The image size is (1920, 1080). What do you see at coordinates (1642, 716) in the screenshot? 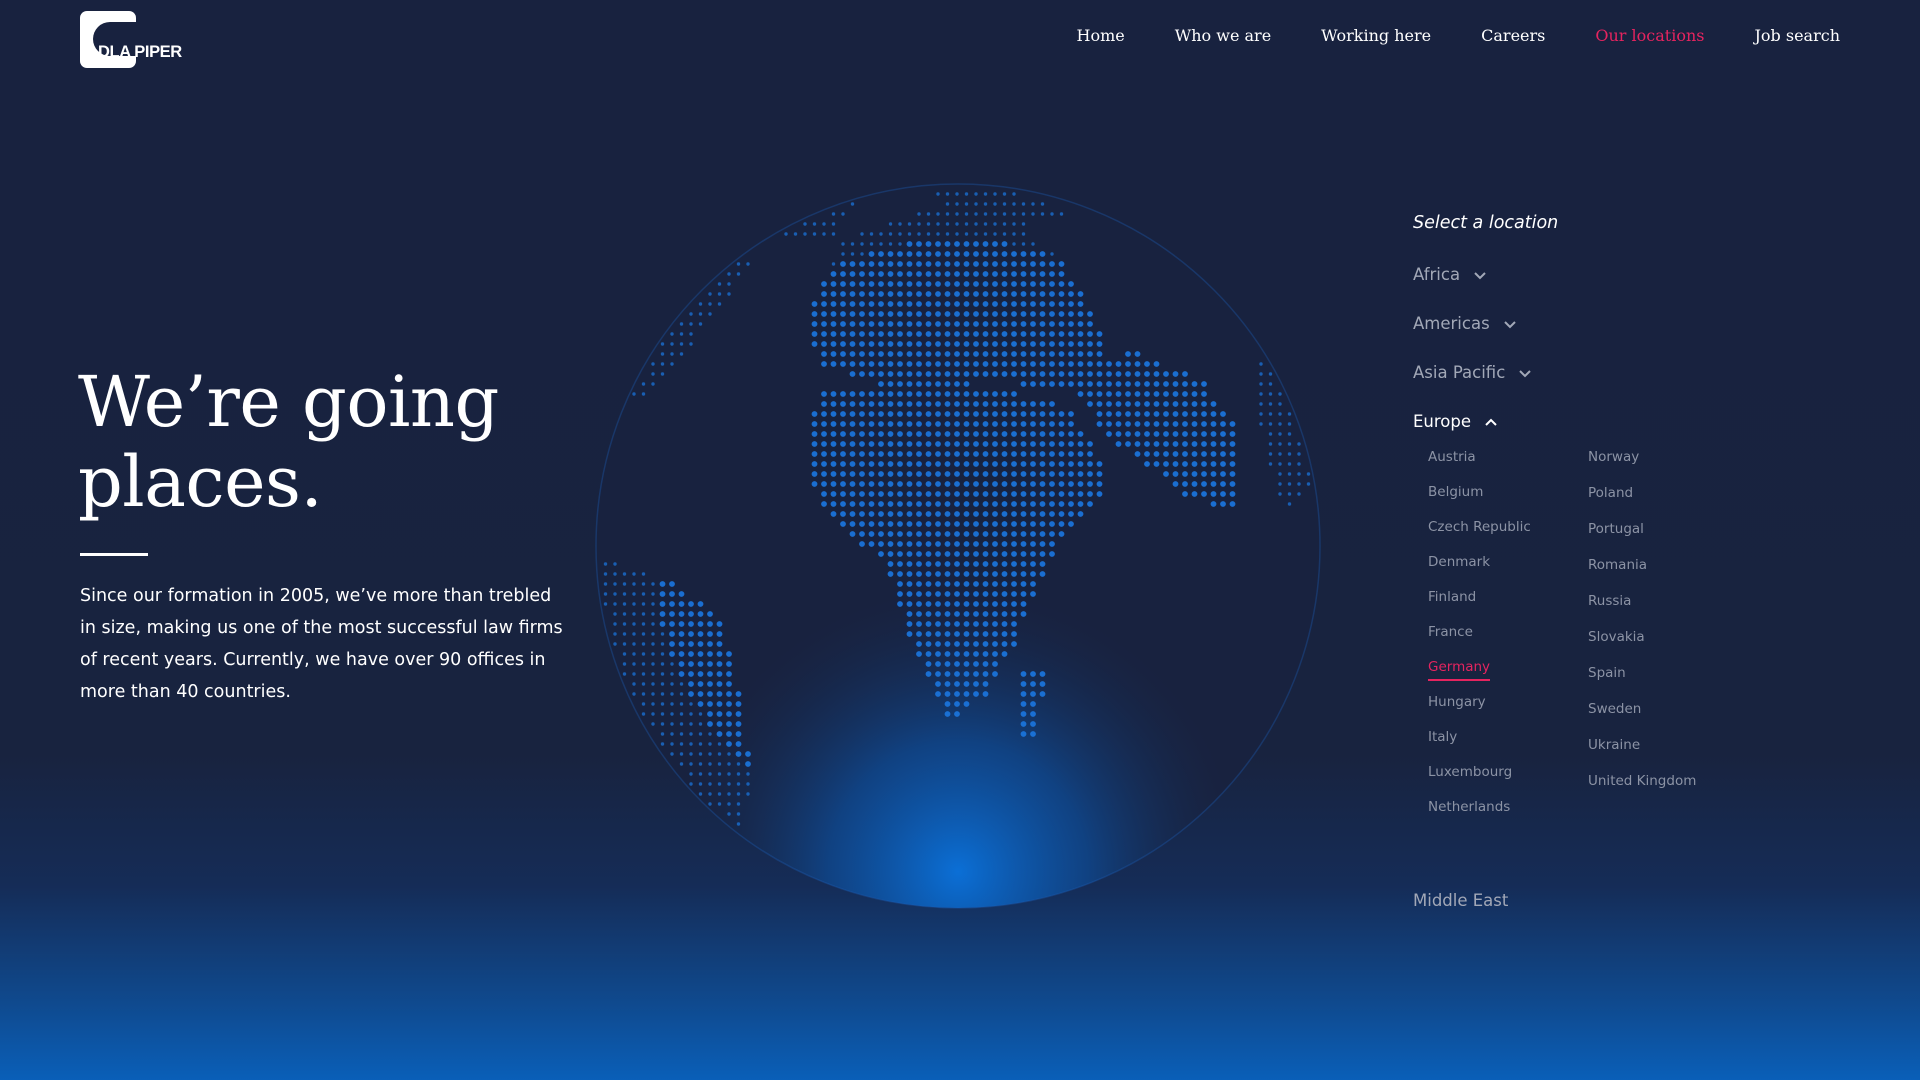
I see `country-sweden: Sweden` at bounding box center [1642, 716].